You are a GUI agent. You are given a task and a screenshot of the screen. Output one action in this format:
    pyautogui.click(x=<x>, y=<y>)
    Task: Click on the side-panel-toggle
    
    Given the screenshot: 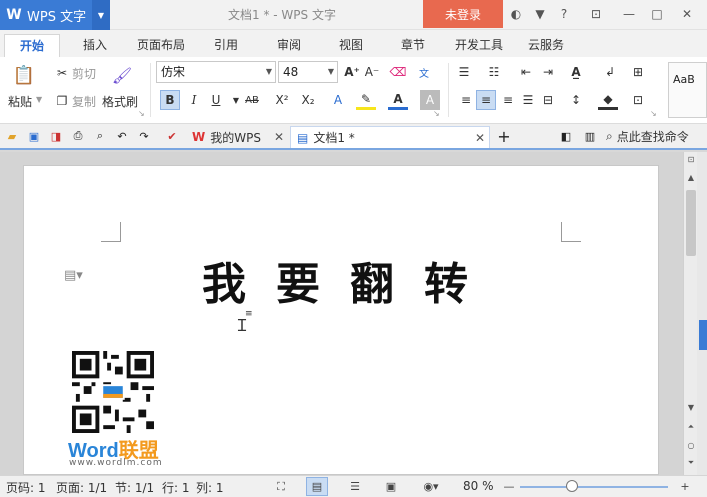 What is the action you would take?
    pyautogui.click(x=703, y=335)
    